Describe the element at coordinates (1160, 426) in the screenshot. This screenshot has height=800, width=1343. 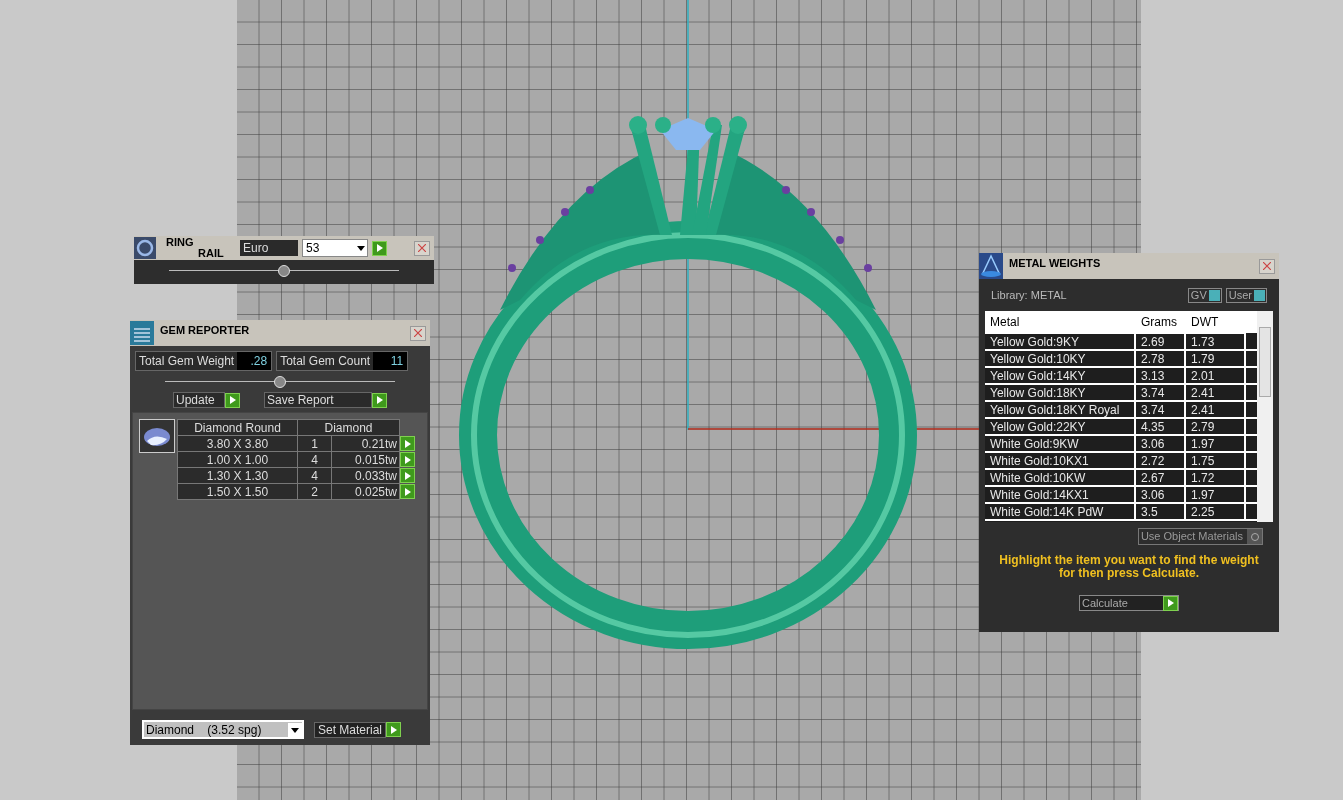
I see `table-cell: 4.35` at that location.